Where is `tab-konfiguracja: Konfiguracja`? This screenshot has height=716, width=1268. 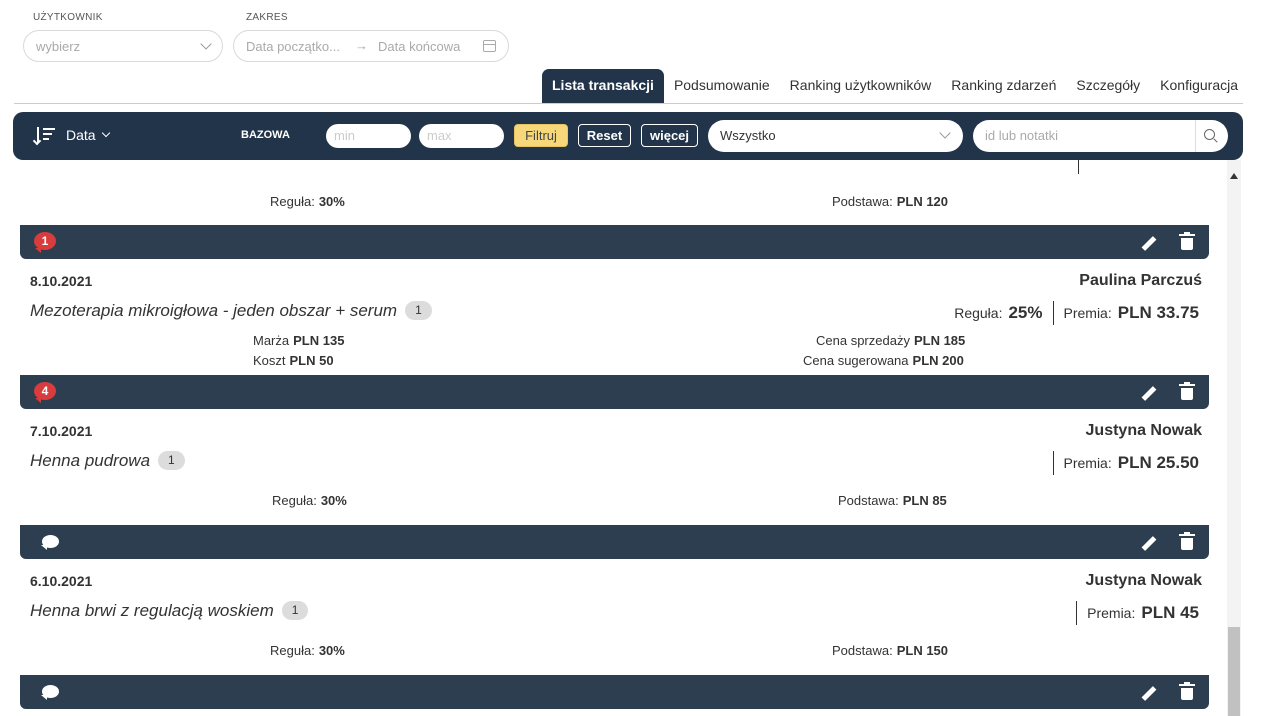 tab-konfiguracja: Konfiguracja is located at coordinates (1199, 86).